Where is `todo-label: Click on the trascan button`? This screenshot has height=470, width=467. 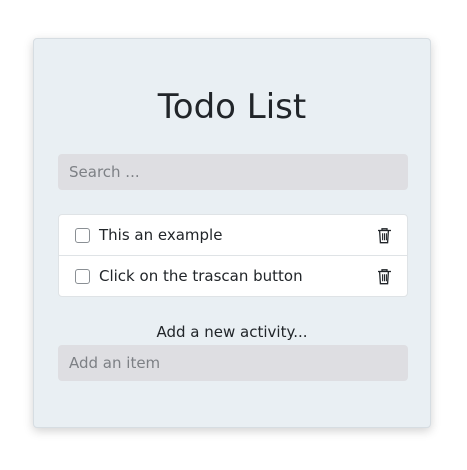 todo-label: Click on the trascan button is located at coordinates (201, 276).